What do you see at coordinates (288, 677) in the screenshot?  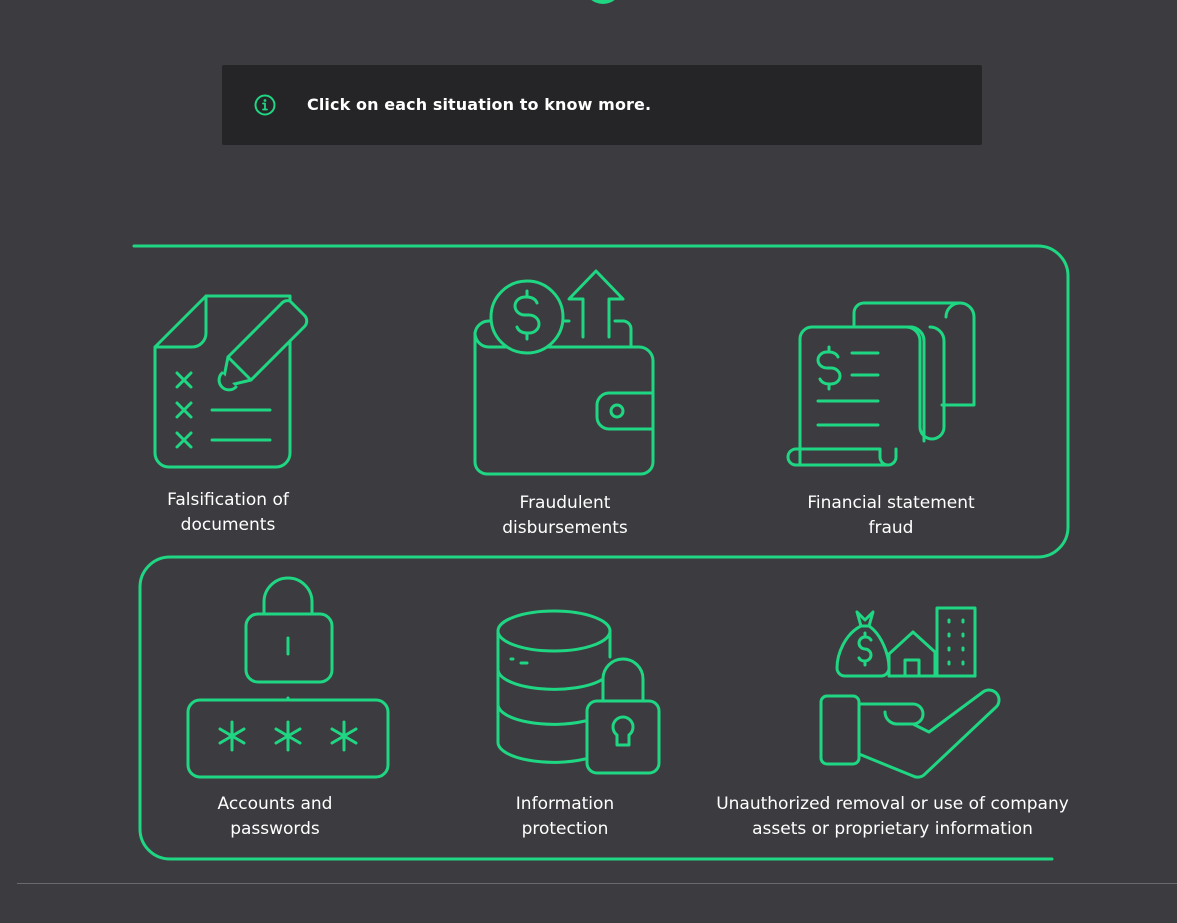 I see `padlock-password-icon` at bounding box center [288, 677].